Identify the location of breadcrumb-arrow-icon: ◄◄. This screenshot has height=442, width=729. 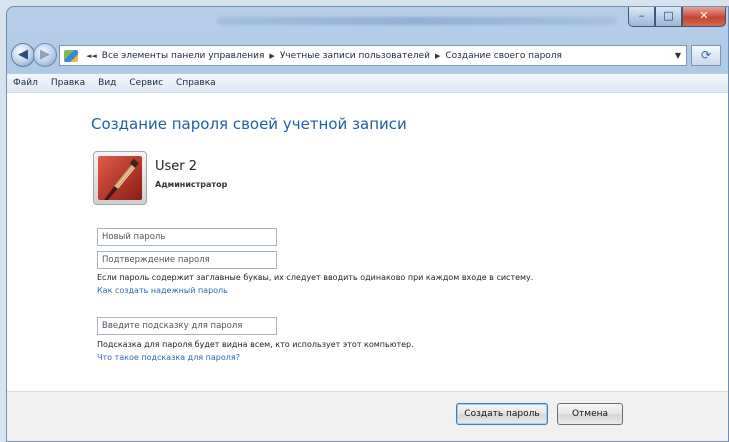
(91, 56).